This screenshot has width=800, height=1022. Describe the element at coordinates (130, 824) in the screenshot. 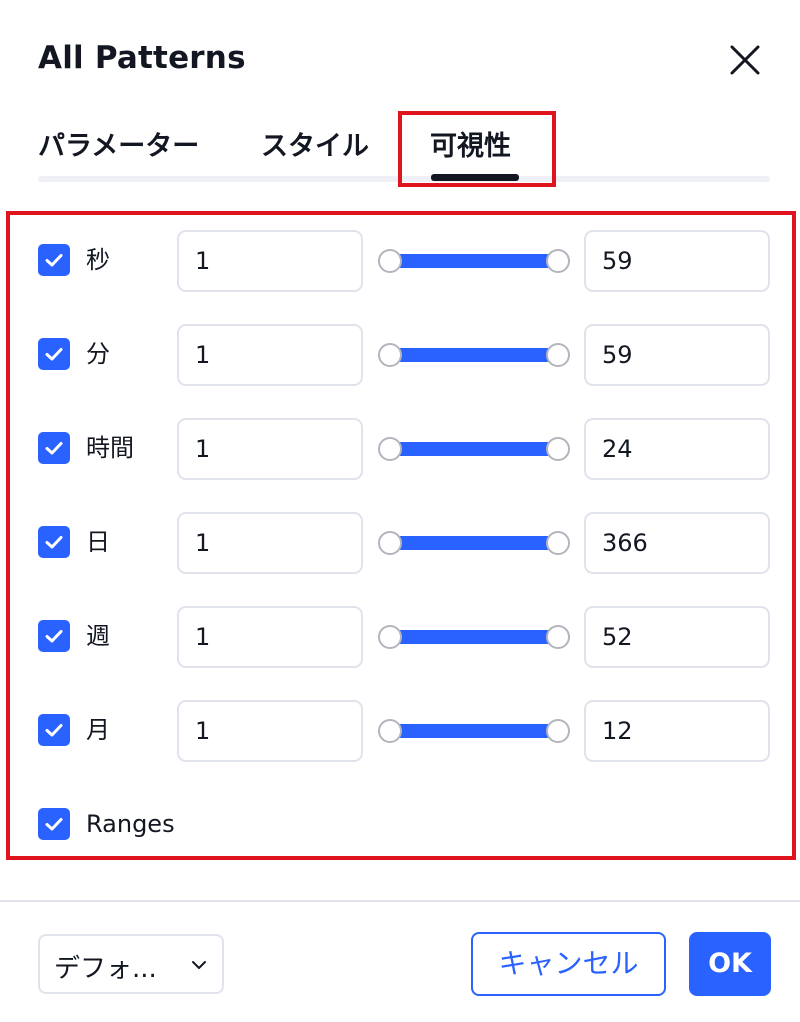

I see `ranges-label: Ranges` at that location.